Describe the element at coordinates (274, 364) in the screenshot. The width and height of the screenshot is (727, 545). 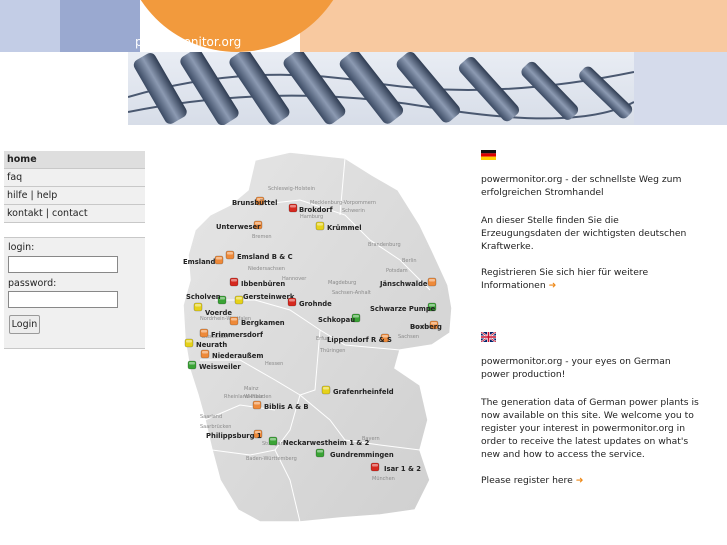
I see `state-label: Hessen` at that location.